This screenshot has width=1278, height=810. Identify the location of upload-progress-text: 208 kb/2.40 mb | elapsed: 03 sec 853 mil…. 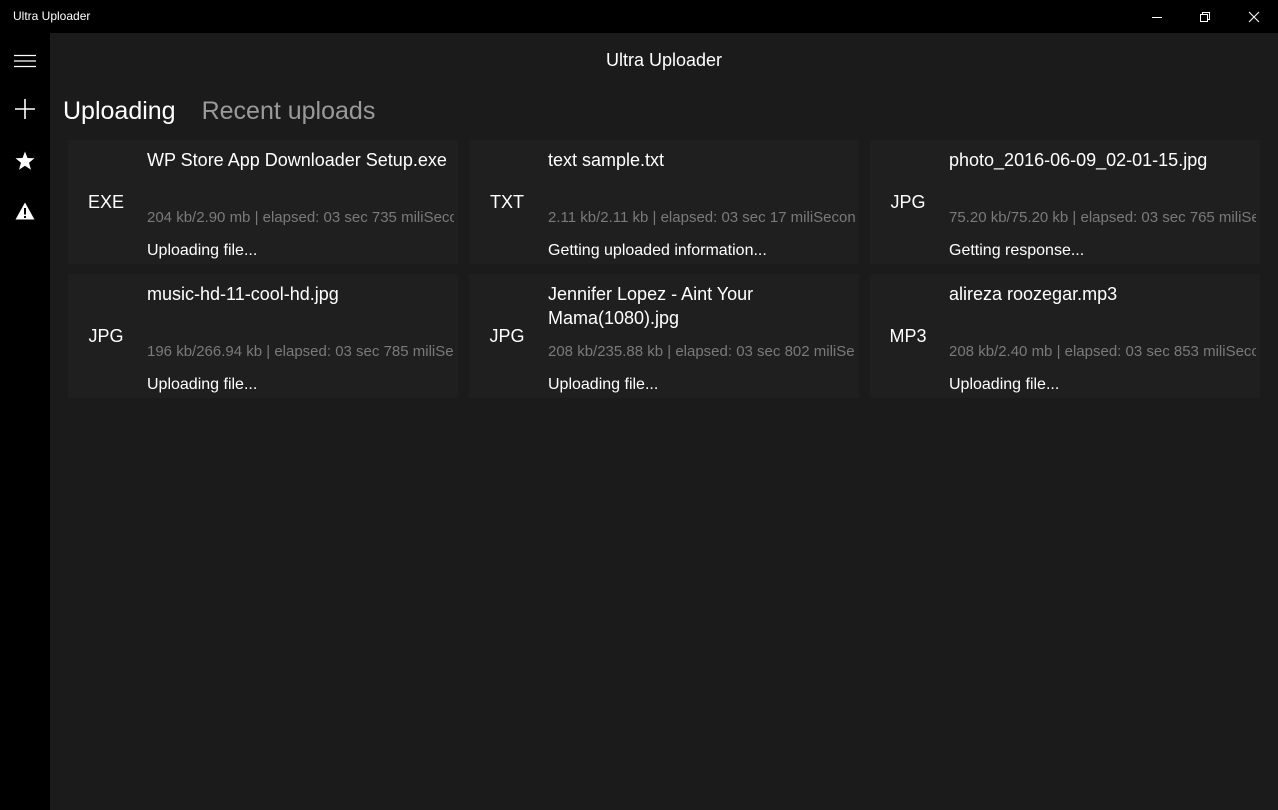
(1102, 351).